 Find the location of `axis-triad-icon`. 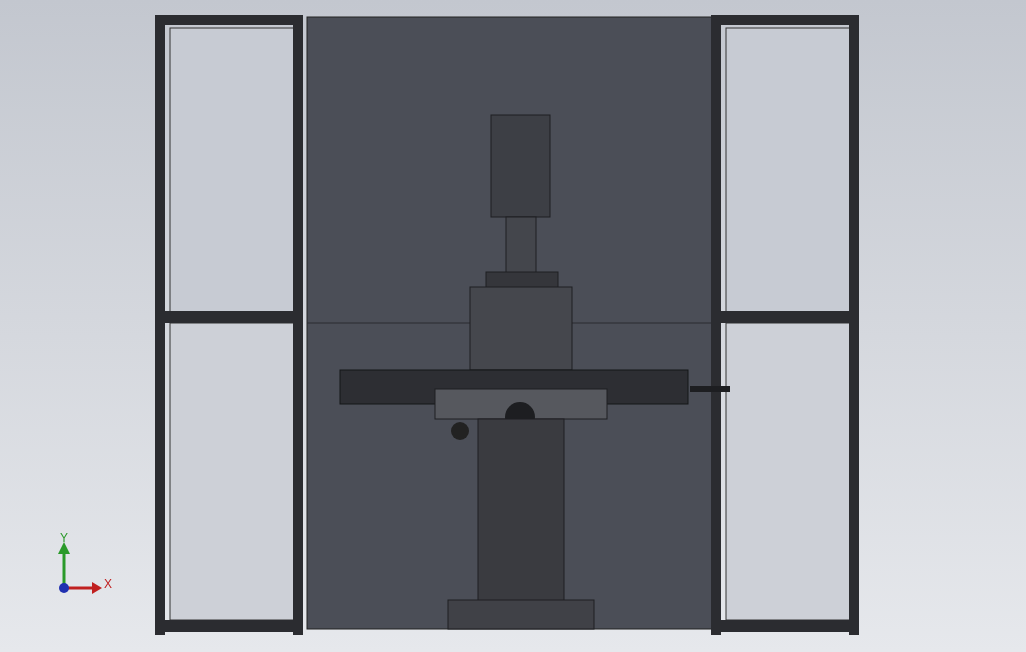

axis-triad-icon is located at coordinates (80, 568).